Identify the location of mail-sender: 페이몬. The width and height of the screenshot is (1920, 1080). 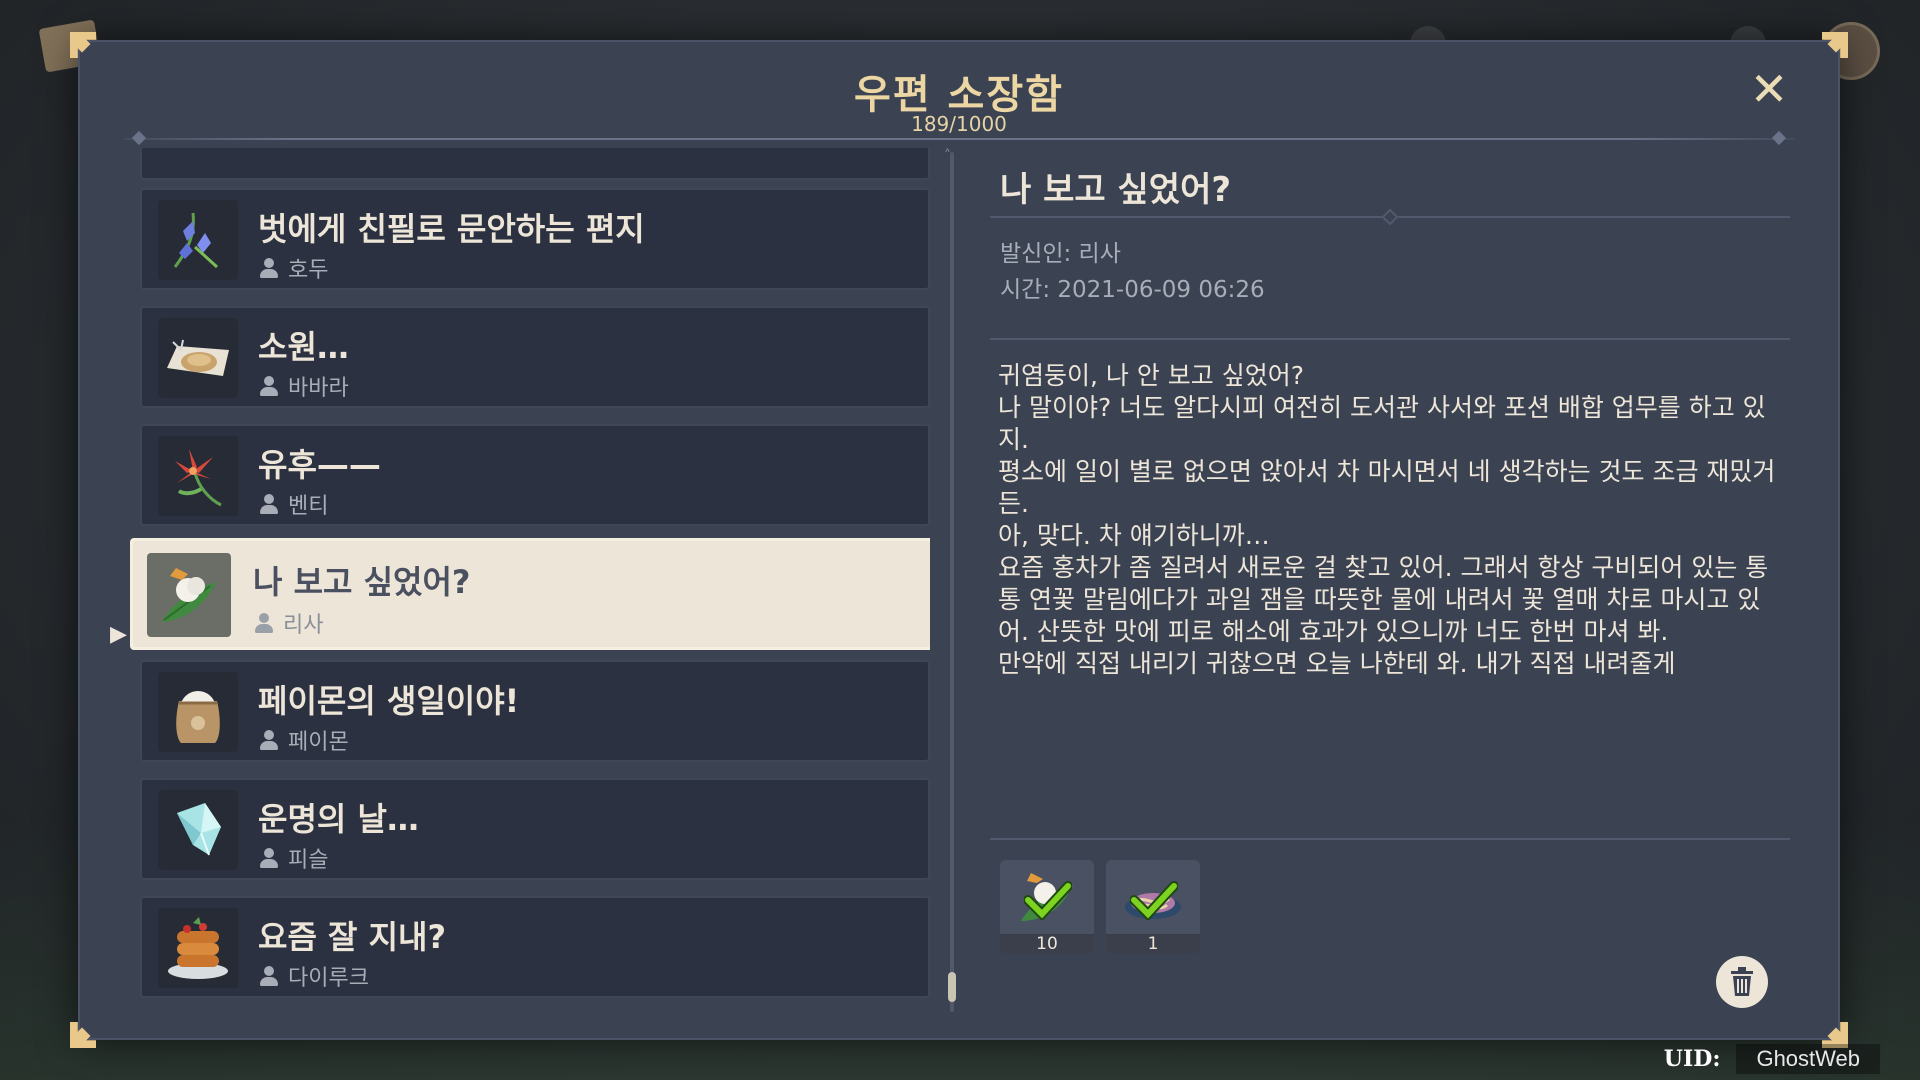
(318, 742).